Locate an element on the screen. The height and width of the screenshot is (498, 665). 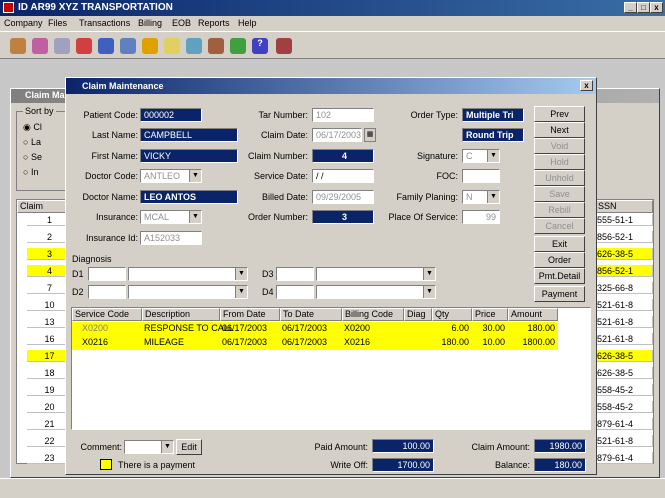
sort-option-insurance: ○ In is located at coordinates (30, 172).